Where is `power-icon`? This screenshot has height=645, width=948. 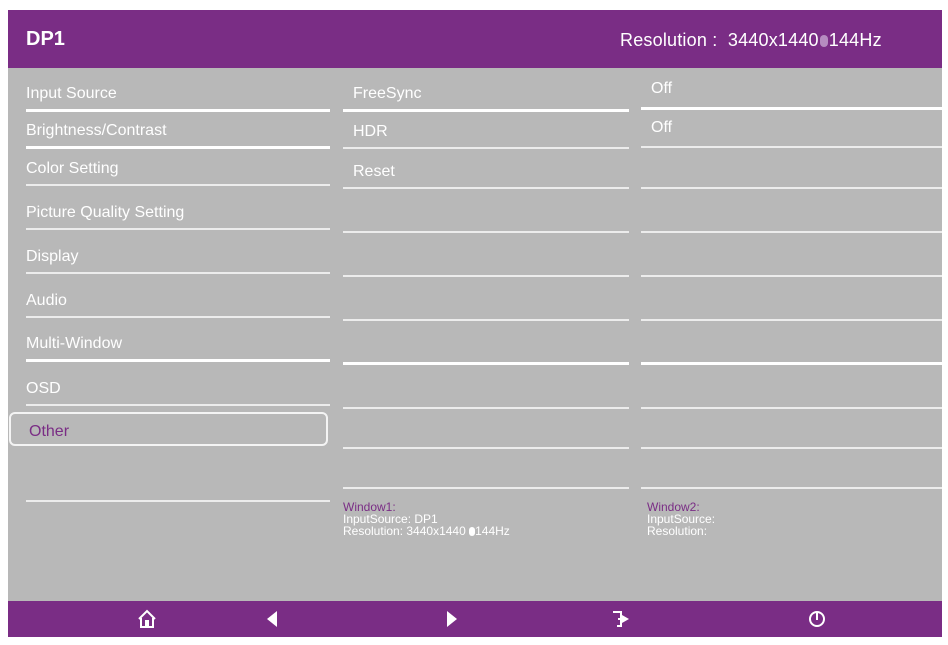 power-icon is located at coordinates (817, 619).